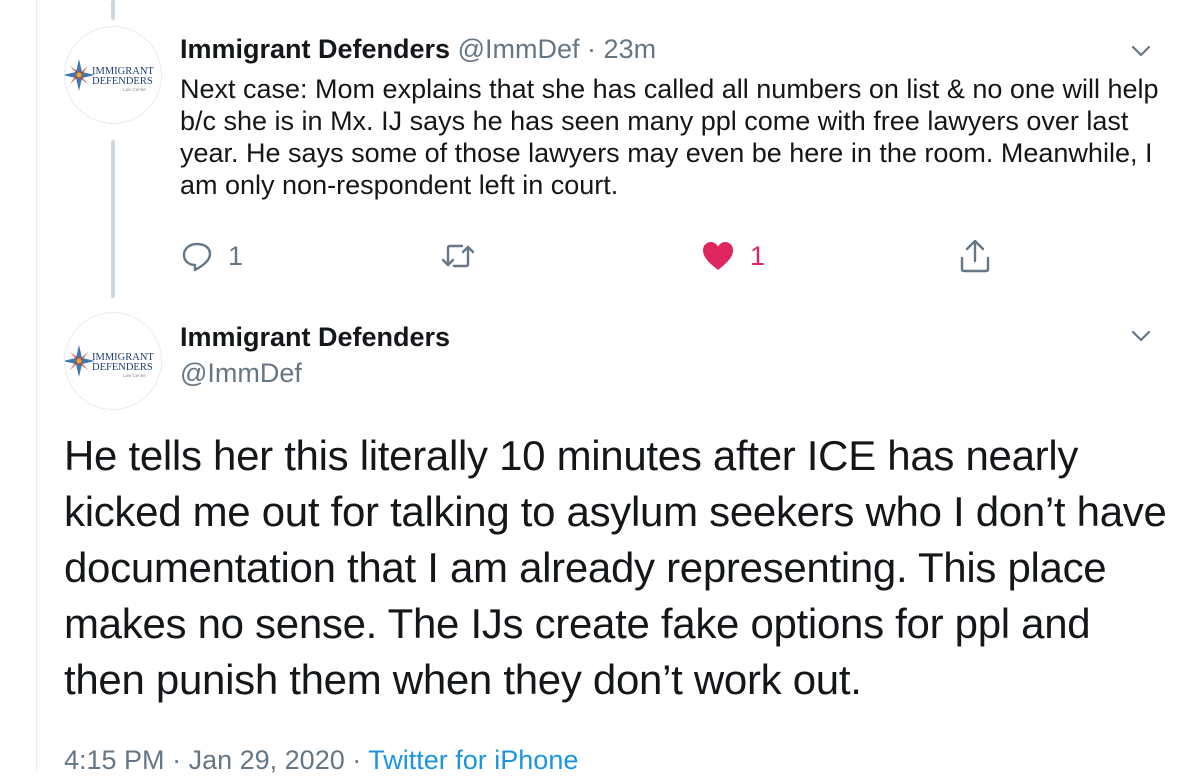  I want to click on thread-line-middle, so click(113, 219).